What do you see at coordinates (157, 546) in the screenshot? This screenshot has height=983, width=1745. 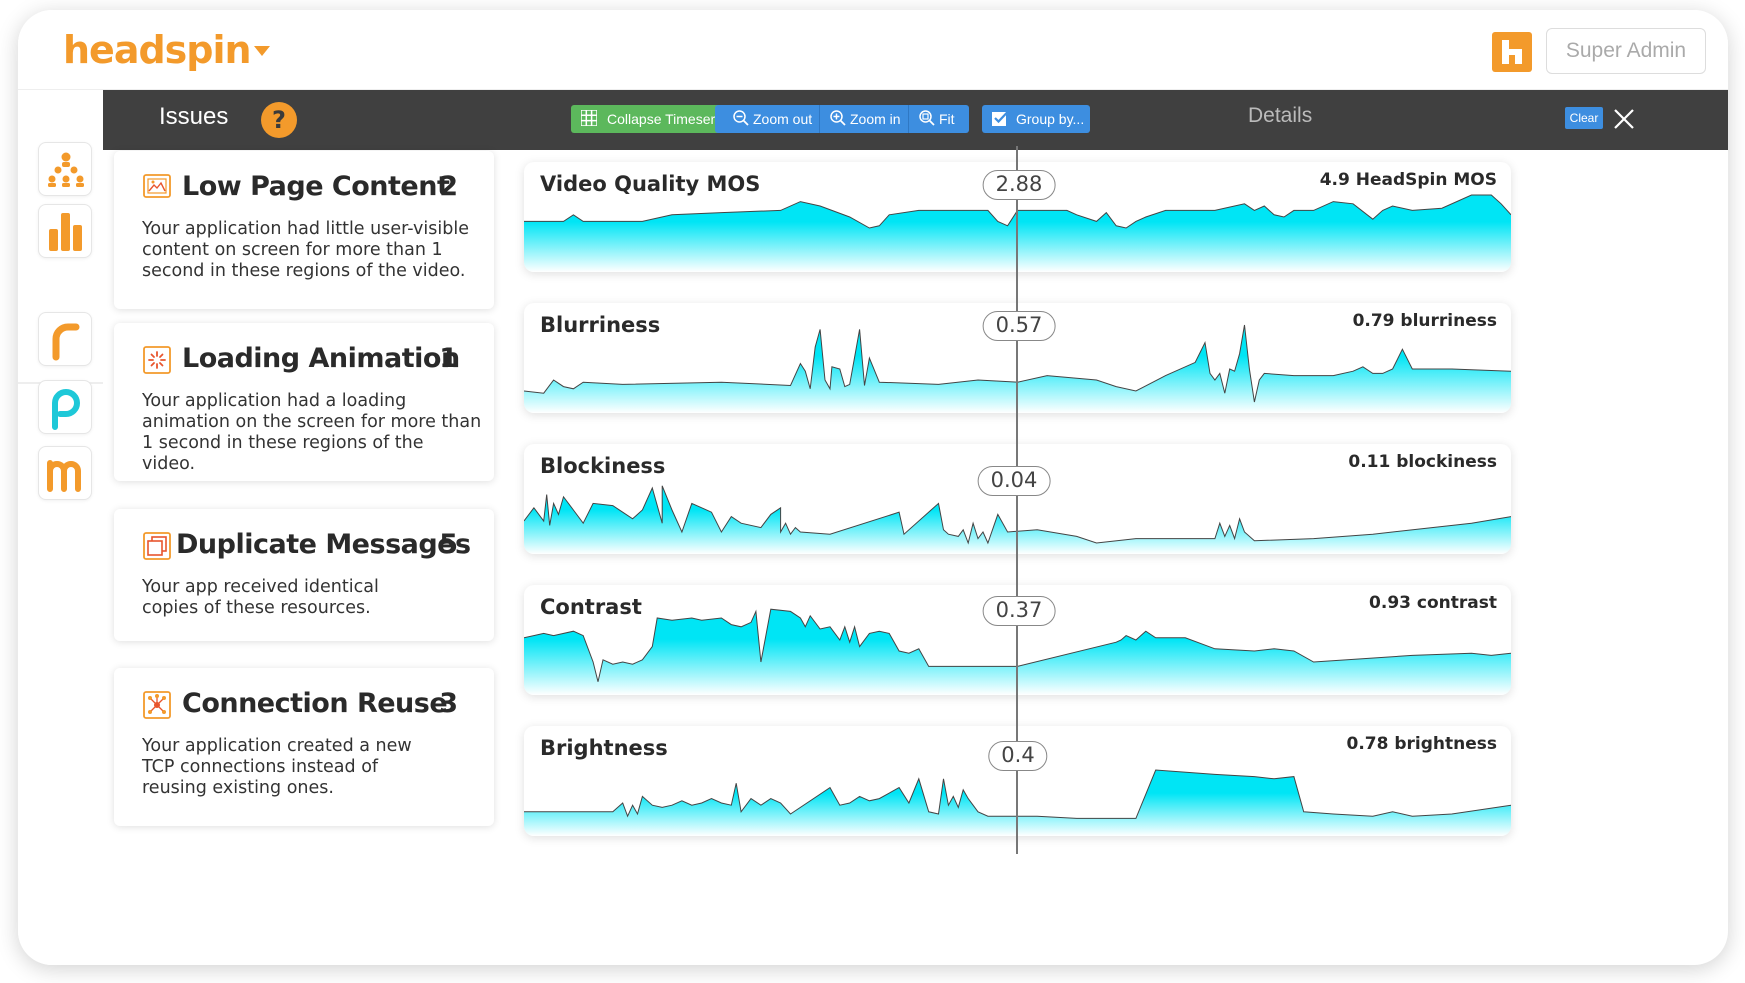 I see `copy-icon` at bounding box center [157, 546].